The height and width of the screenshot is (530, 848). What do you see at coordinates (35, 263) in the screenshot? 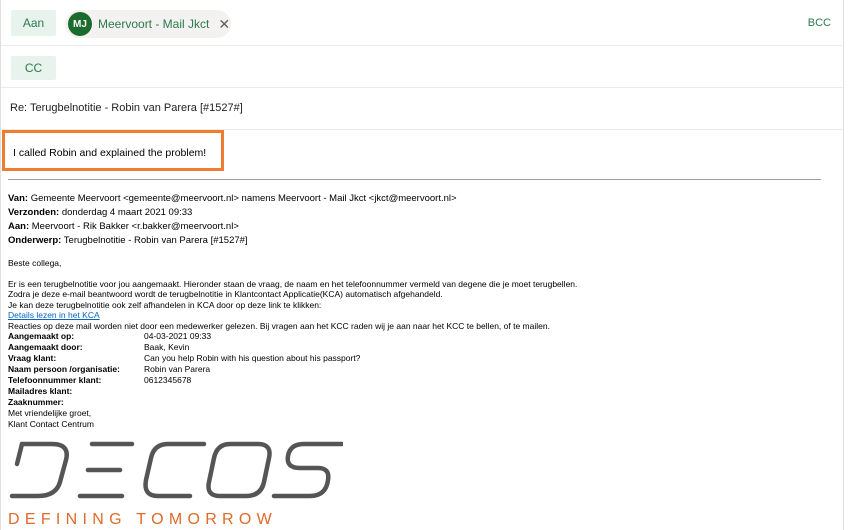
I see `greeting: Beste collega,` at bounding box center [35, 263].